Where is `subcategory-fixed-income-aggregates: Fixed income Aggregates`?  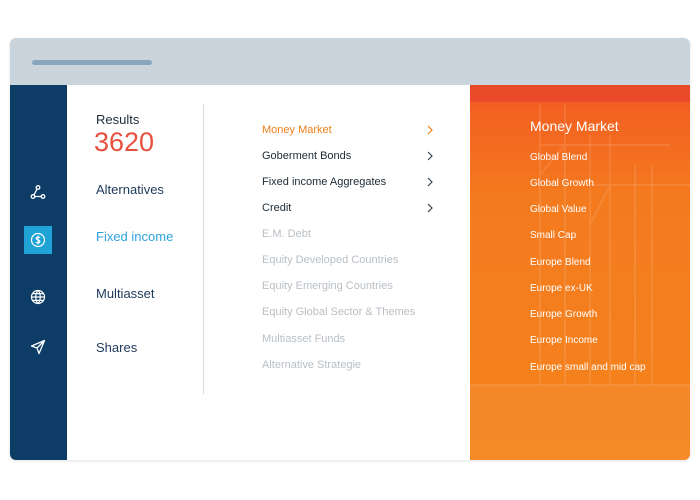
subcategory-fixed-income-aggregates: Fixed income Aggregates is located at coordinates (348, 182).